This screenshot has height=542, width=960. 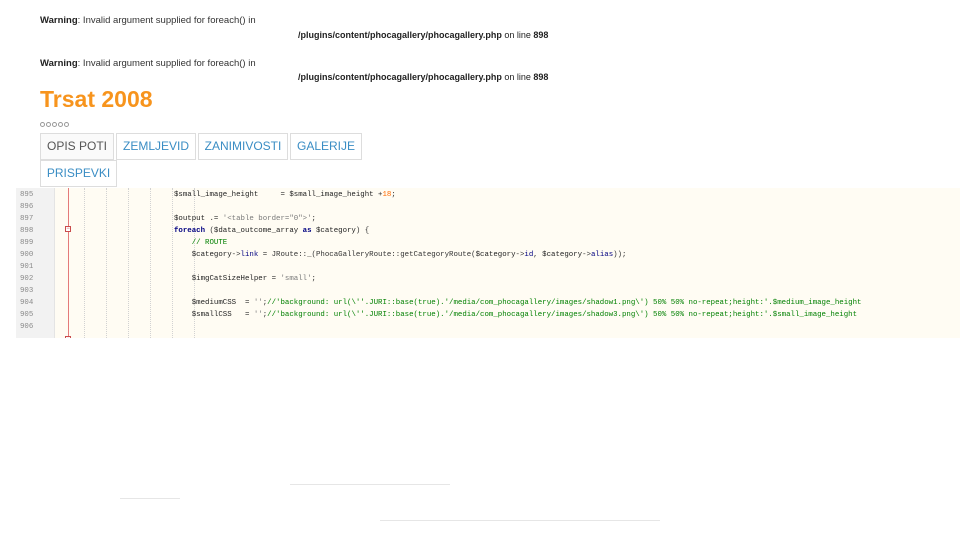 What do you see at coordinates (488, 291) in the screenshot?
I see `code-line: 903` at bounding box center [488, 291].